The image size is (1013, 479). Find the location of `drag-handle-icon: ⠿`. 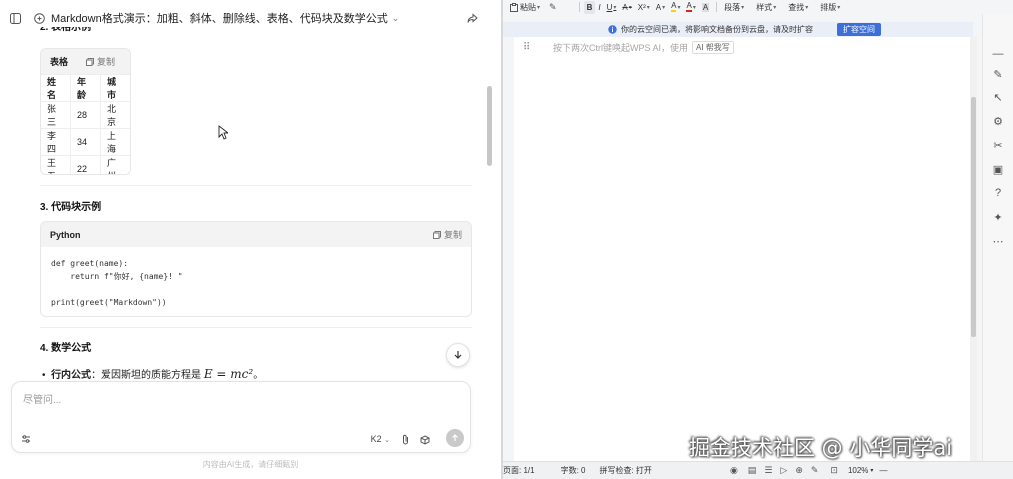

drag-handle-icon: ⠿ is located at coordinates (526, 47).